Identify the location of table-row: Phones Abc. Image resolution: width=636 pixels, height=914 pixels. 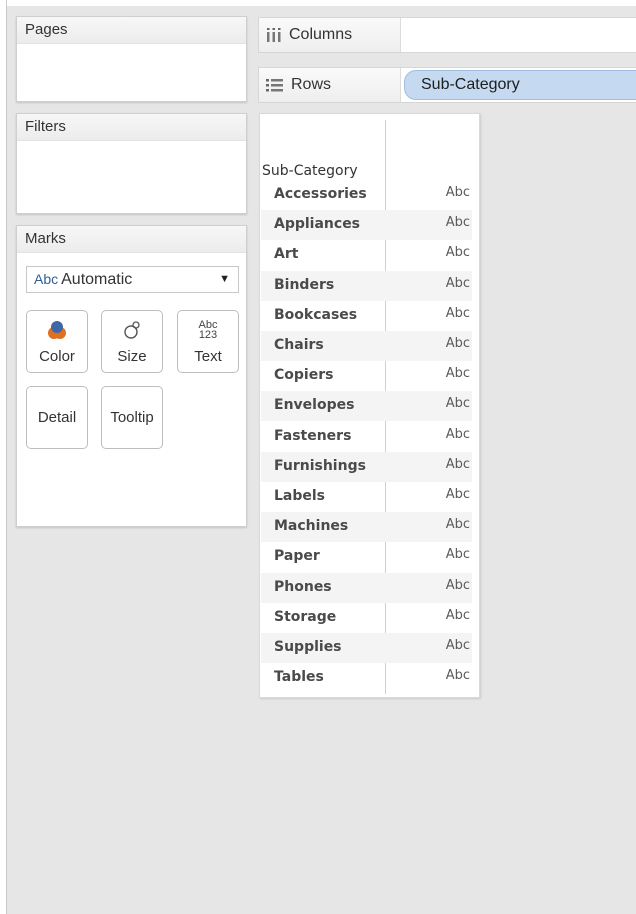
(366, 587).